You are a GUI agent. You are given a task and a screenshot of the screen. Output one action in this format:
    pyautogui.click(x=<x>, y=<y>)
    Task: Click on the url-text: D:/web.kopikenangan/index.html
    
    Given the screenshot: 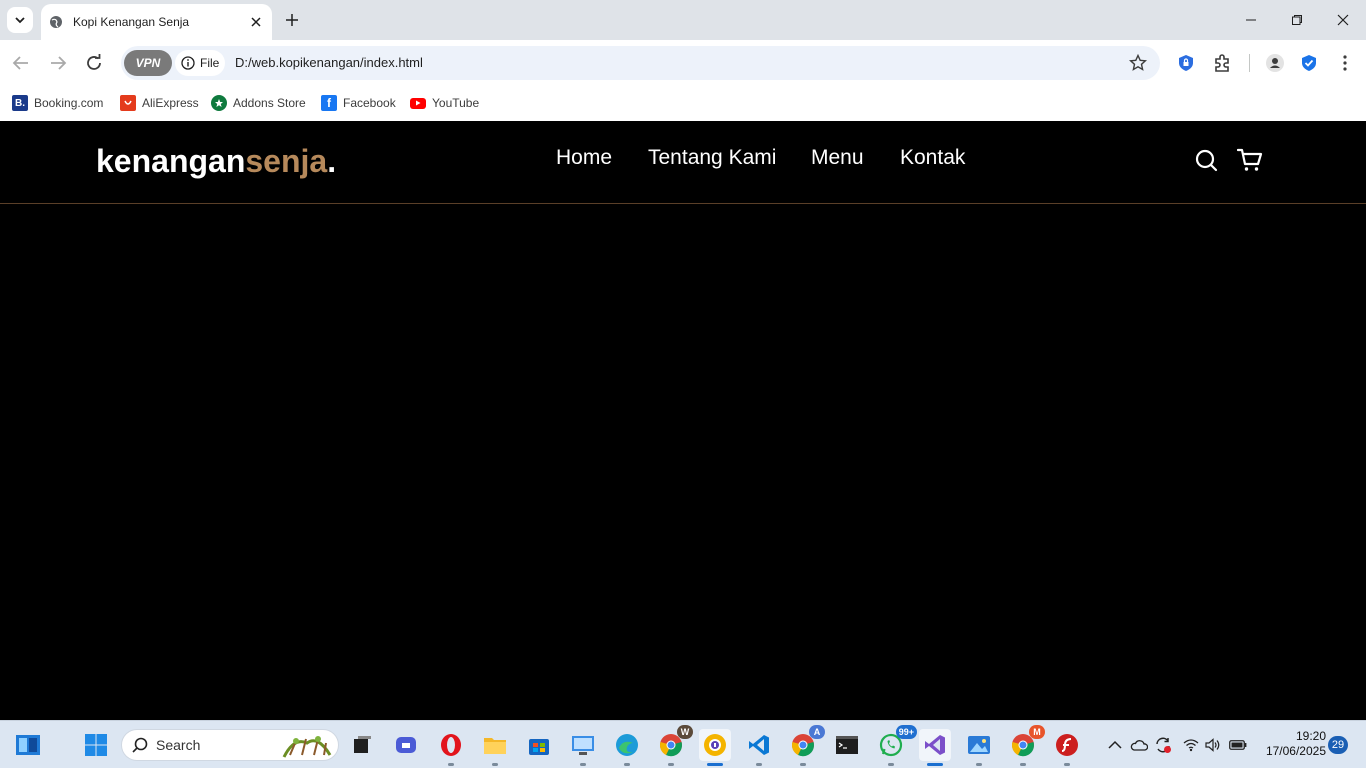 What is the action you would take?
    pyautogui.click(x=329, y=62)
    